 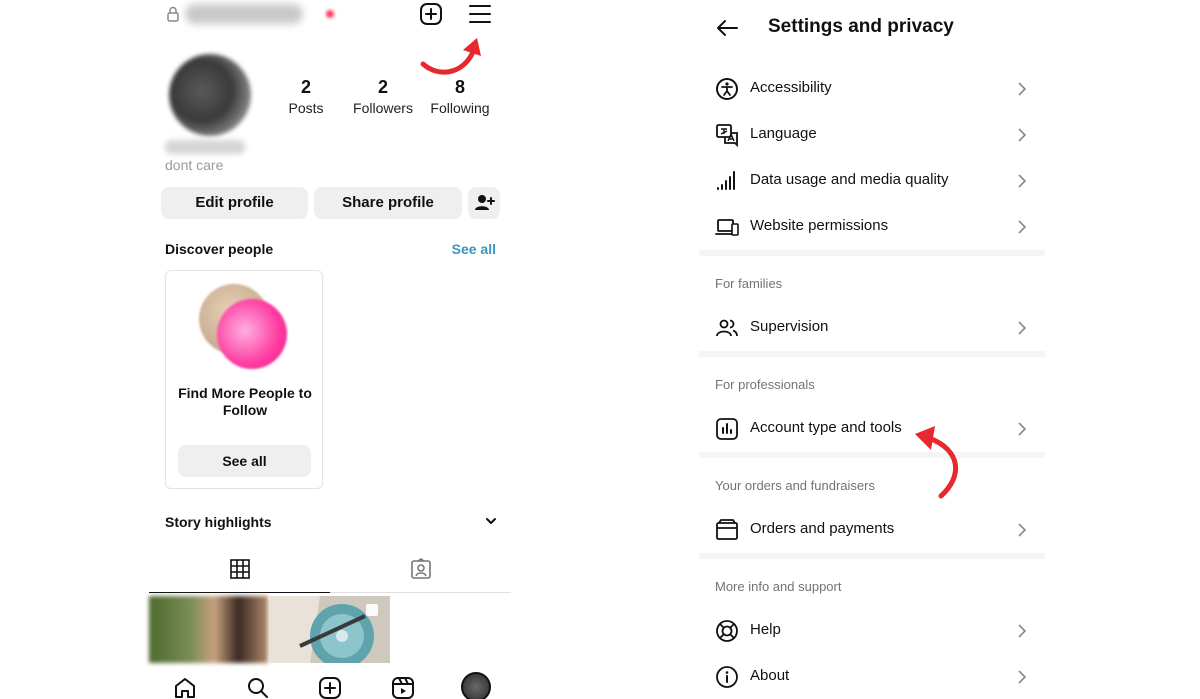 I want to click on profile-avatar, so click(x=210, y=95).